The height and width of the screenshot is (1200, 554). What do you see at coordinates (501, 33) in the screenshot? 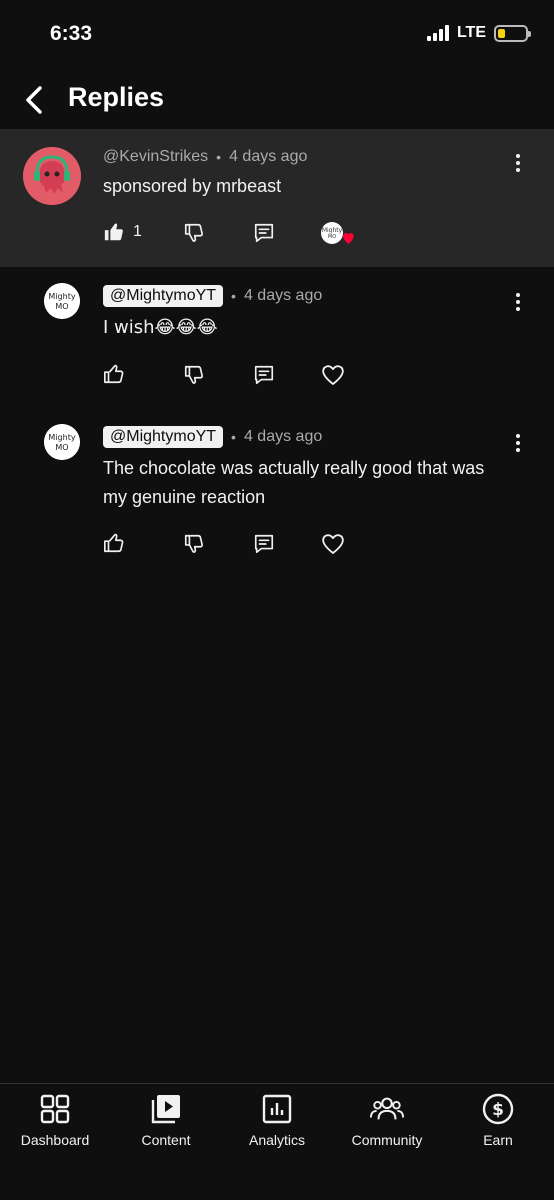
I see `battery-level` at bounding box center [501, 33].